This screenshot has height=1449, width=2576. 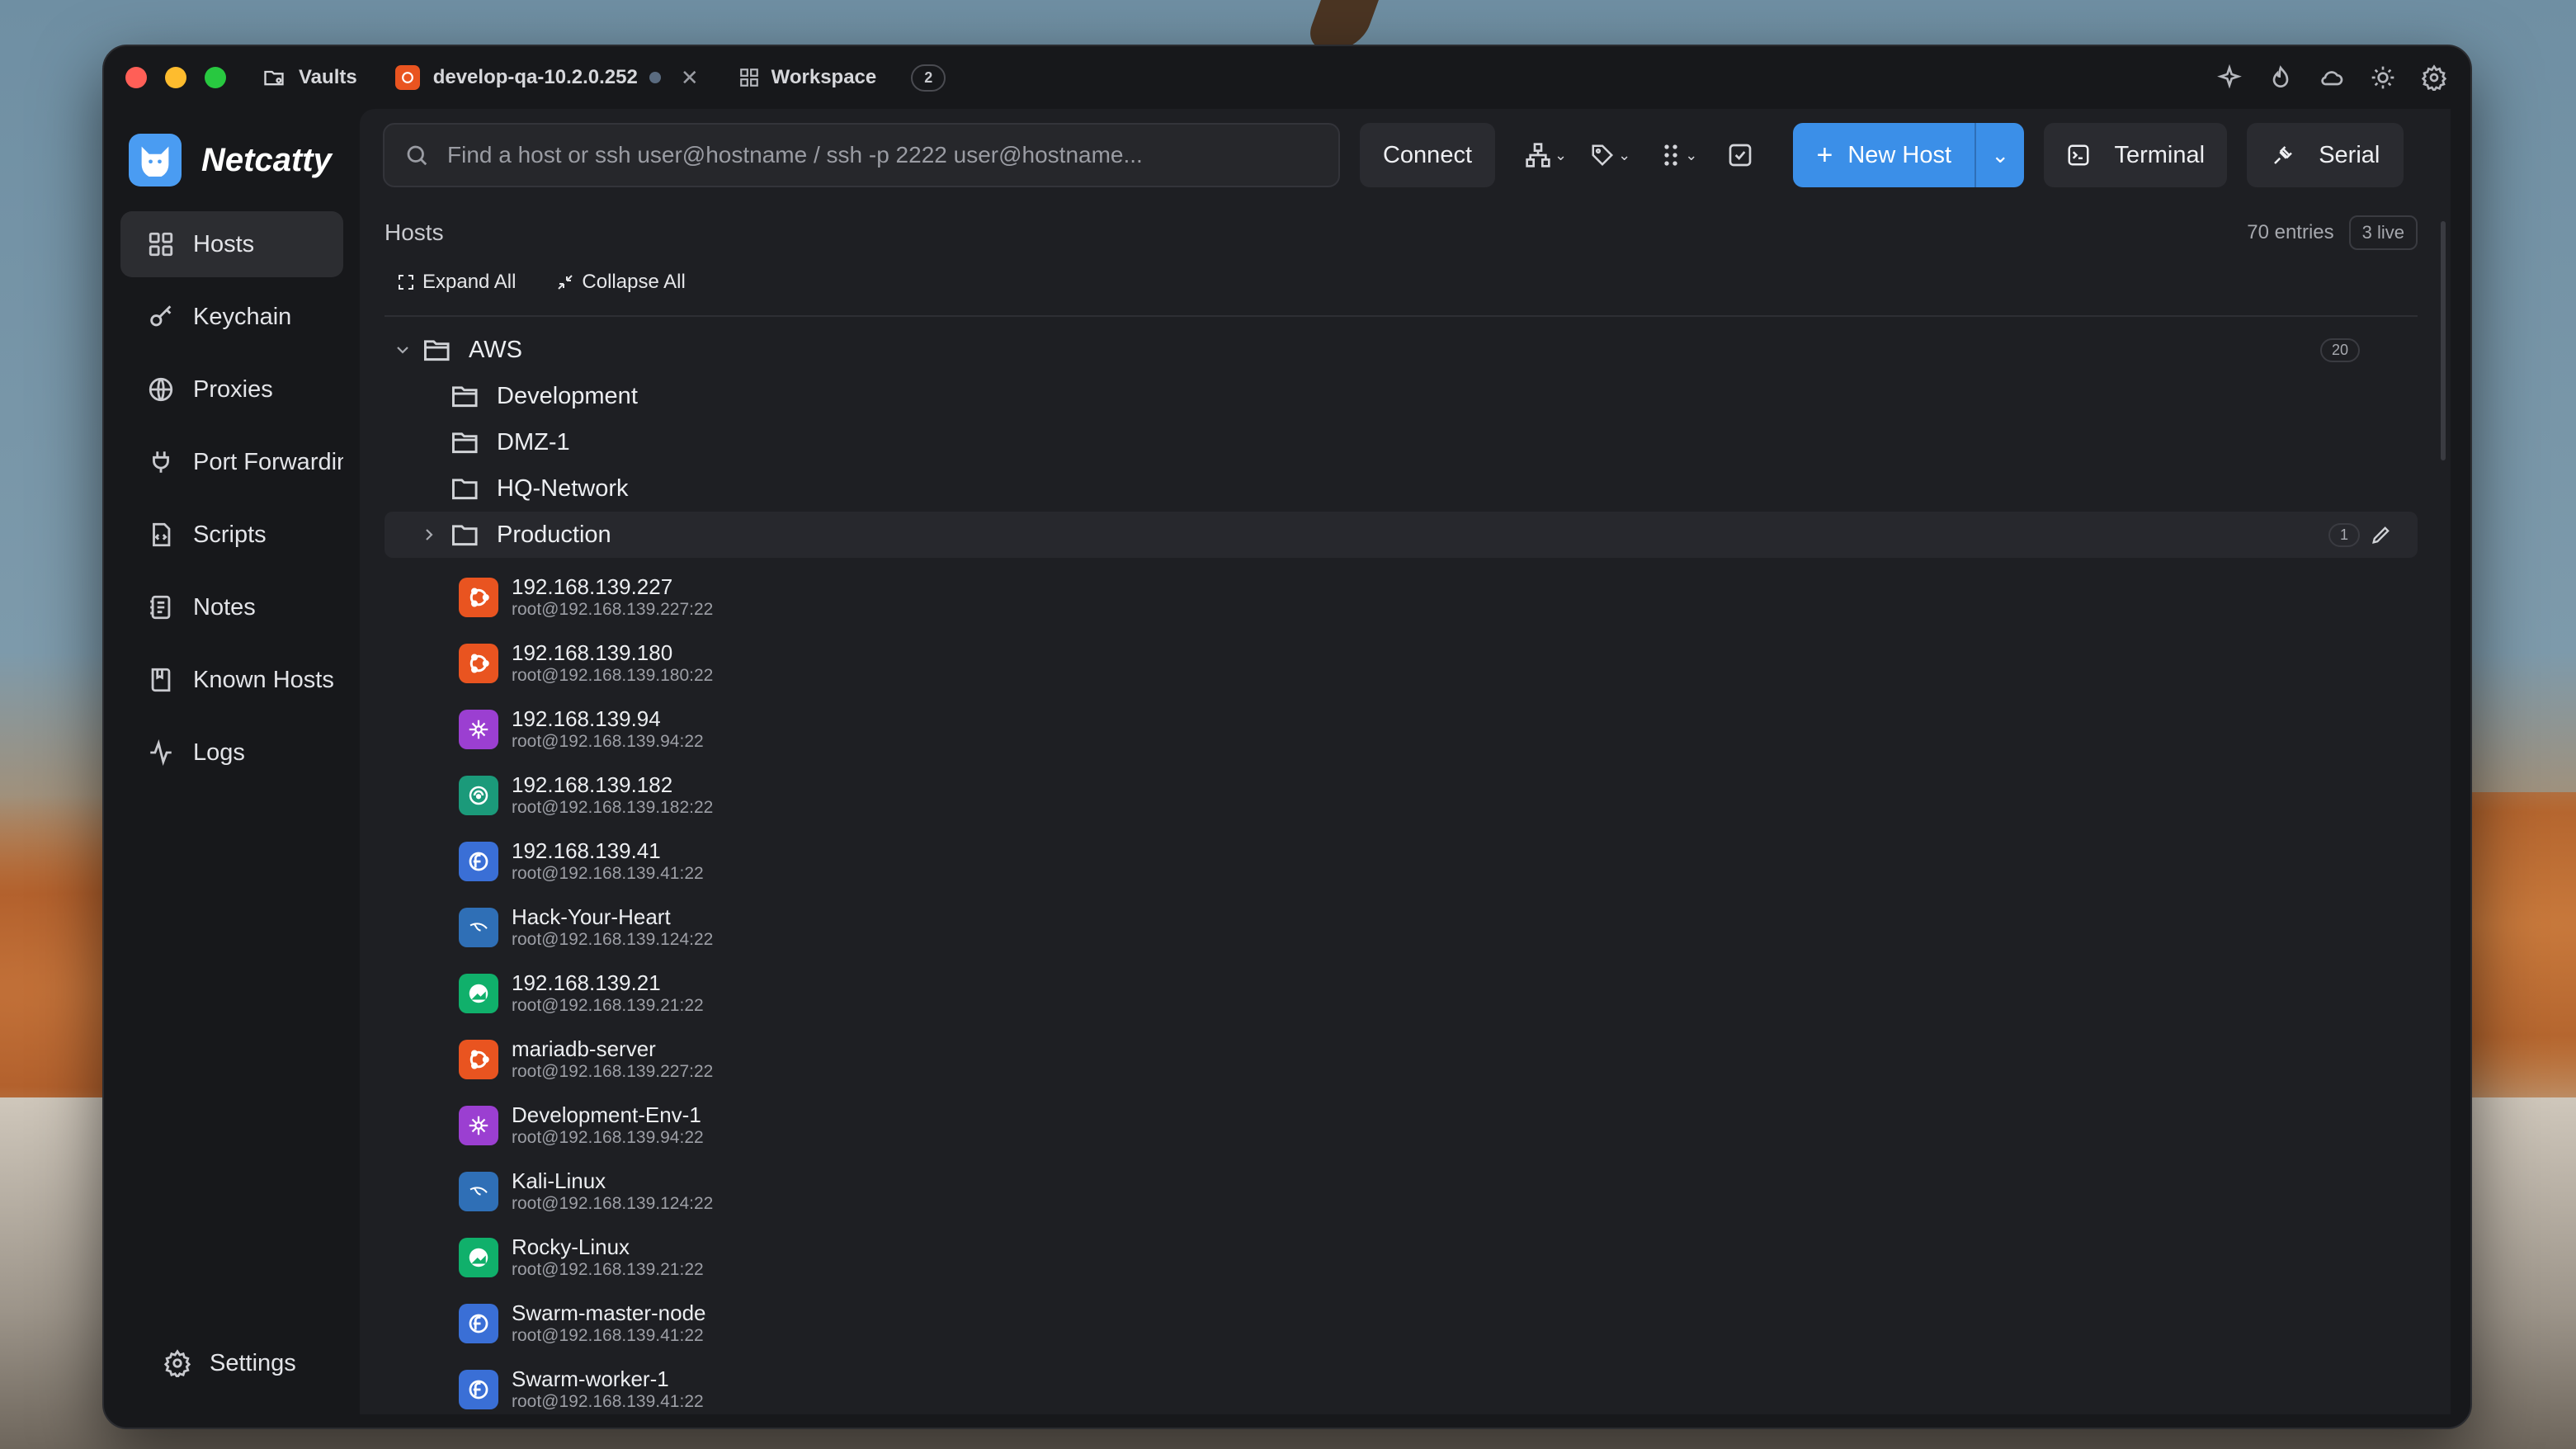 I want to click on host-name: 192.168.139.227, so click(x=592, y=586).